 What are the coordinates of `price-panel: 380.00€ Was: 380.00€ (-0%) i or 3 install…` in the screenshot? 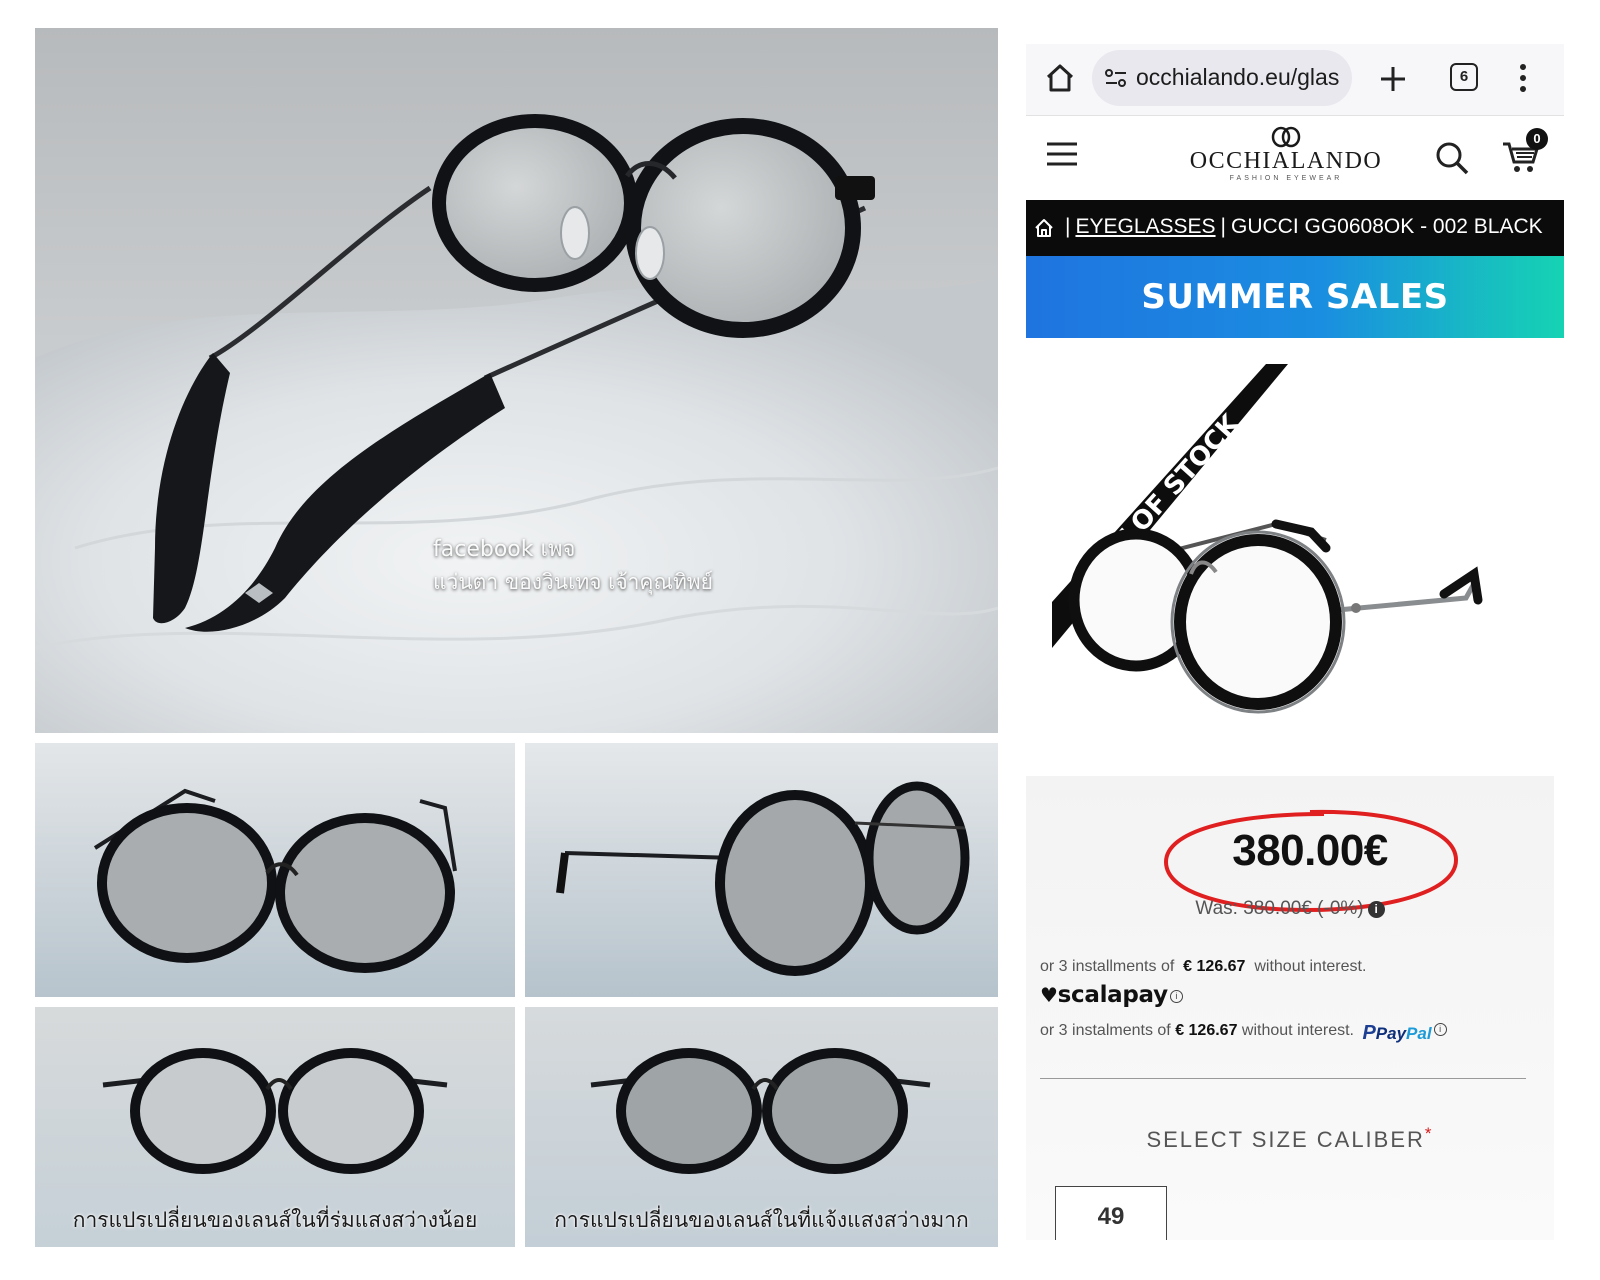 It's located at (1290, 1008).